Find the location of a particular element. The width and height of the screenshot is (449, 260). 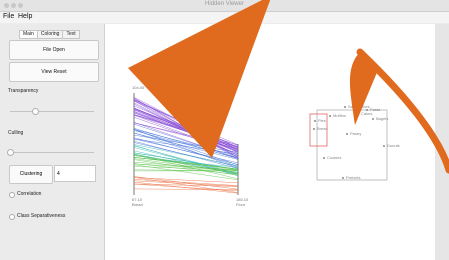

scatter-label: Pastry is located at coordinates (356, 133).